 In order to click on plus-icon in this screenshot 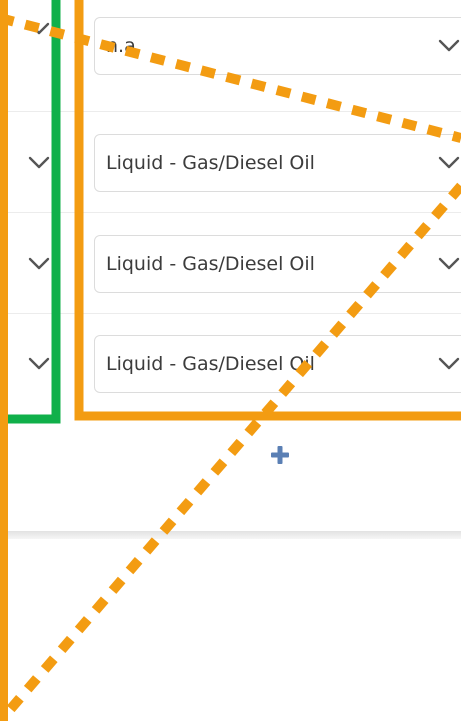, I will do `click(280, 455)`.